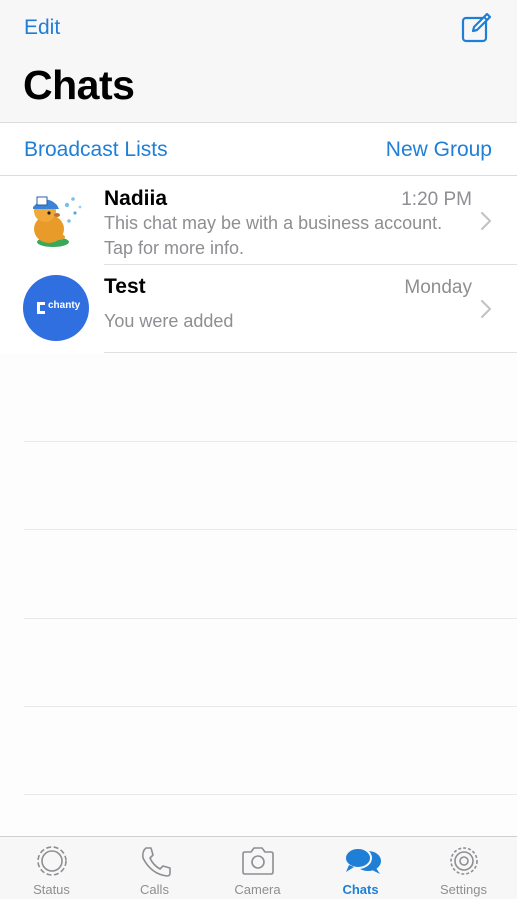 The width and height of the screenshot is (517, 900). Describe the element at coordinates (56, 220) in the screenshot. I see `beaver-sticker-avatar` at that location.